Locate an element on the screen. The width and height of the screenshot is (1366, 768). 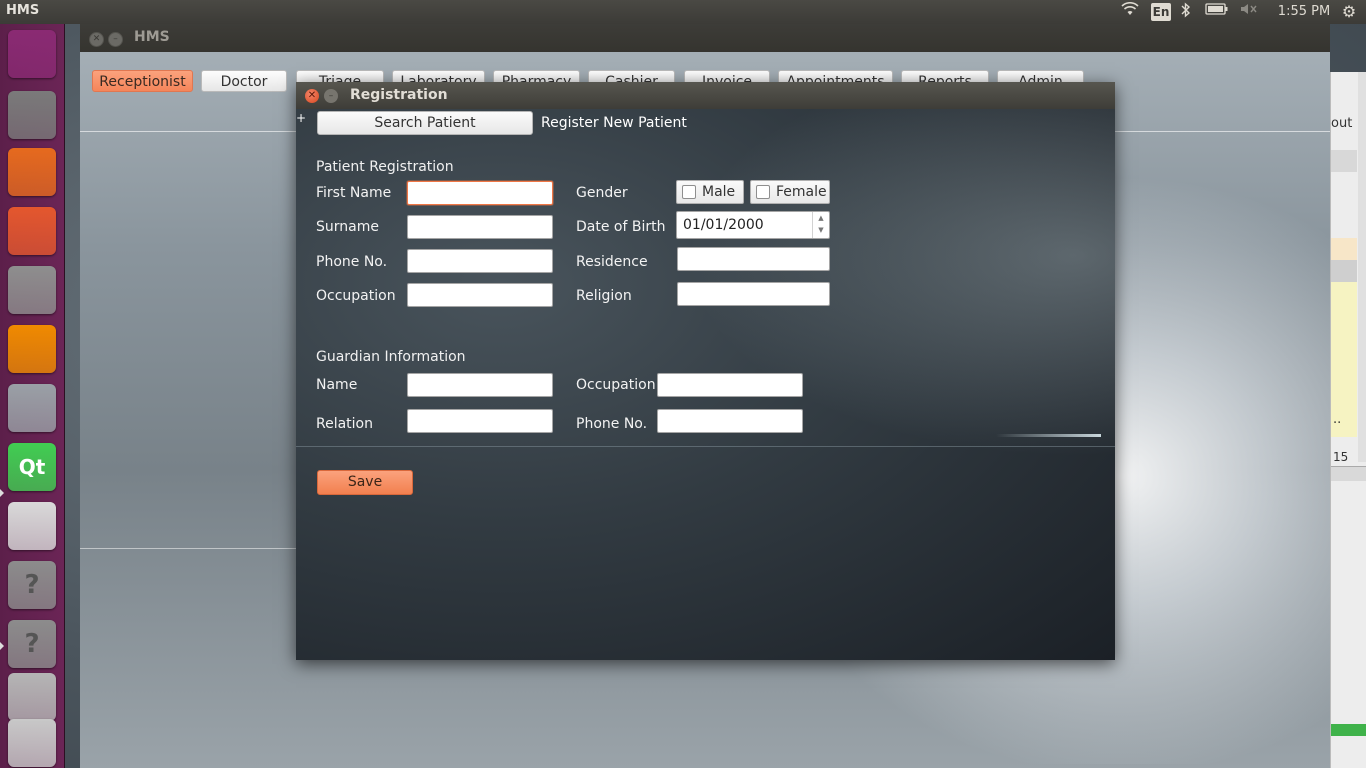
vlc-icon is located at coordinates (32, 349).